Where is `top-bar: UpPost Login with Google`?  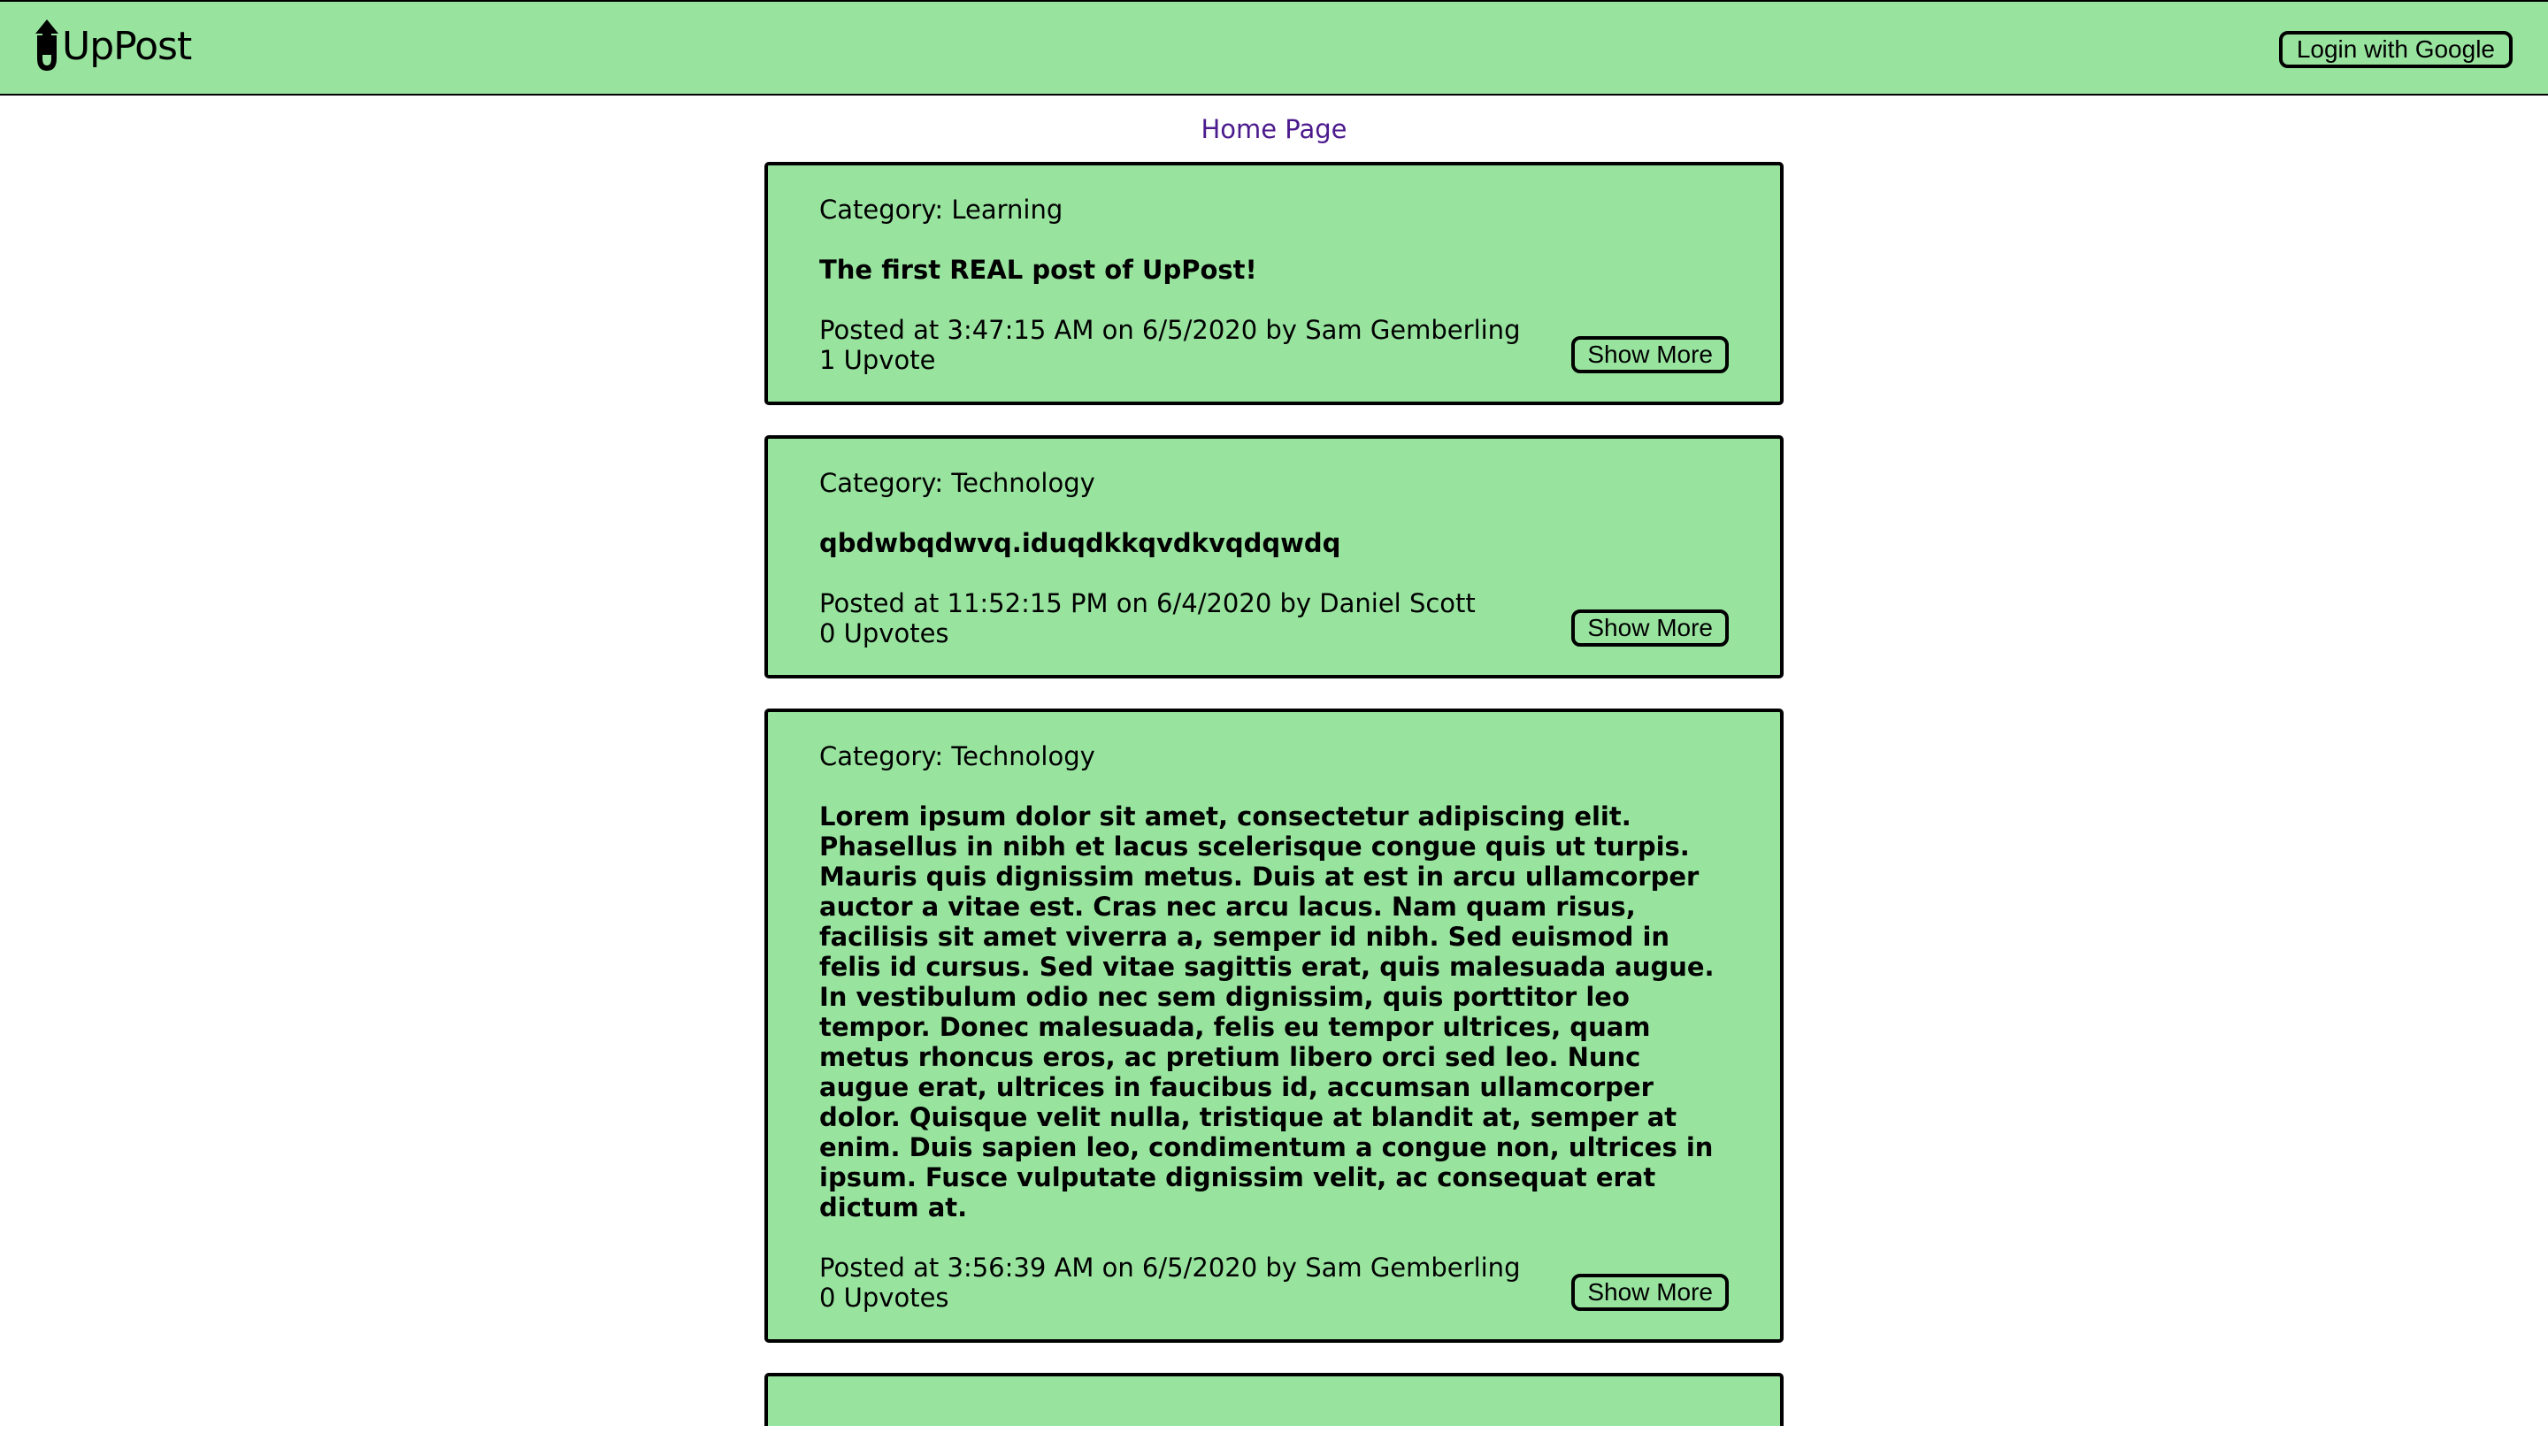
top-bar: UpPost Login with Google is located at coordinates (1274, 48).